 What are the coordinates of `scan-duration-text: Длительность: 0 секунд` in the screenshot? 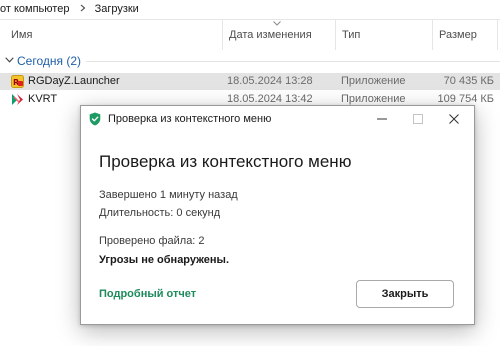 It's located at (160, 213).